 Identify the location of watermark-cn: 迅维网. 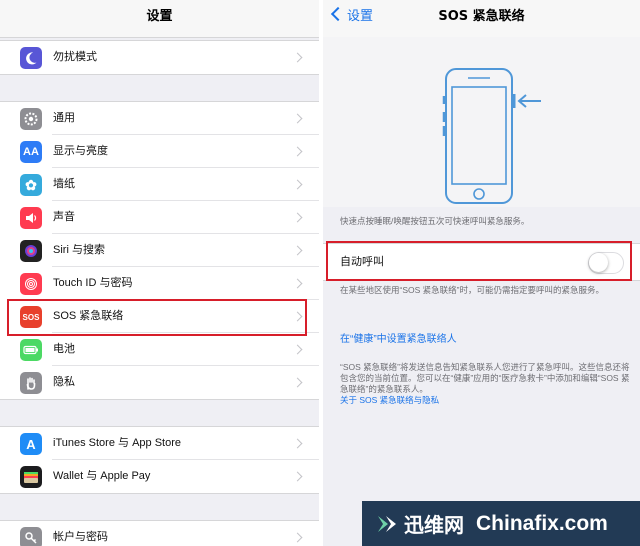
(434, 525).